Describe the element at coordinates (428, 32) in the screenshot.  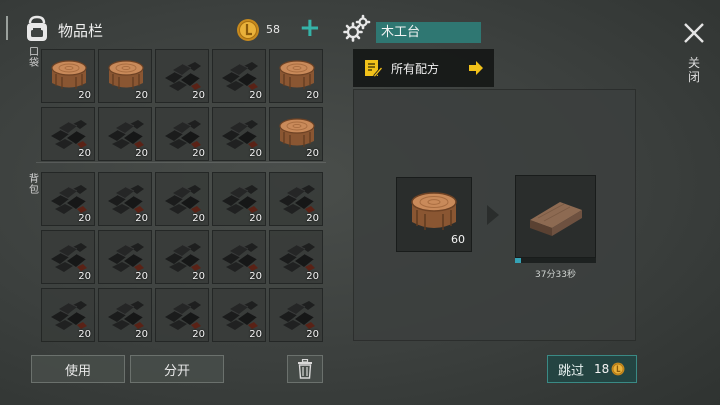
I see `station-name: 木工台` at that location.